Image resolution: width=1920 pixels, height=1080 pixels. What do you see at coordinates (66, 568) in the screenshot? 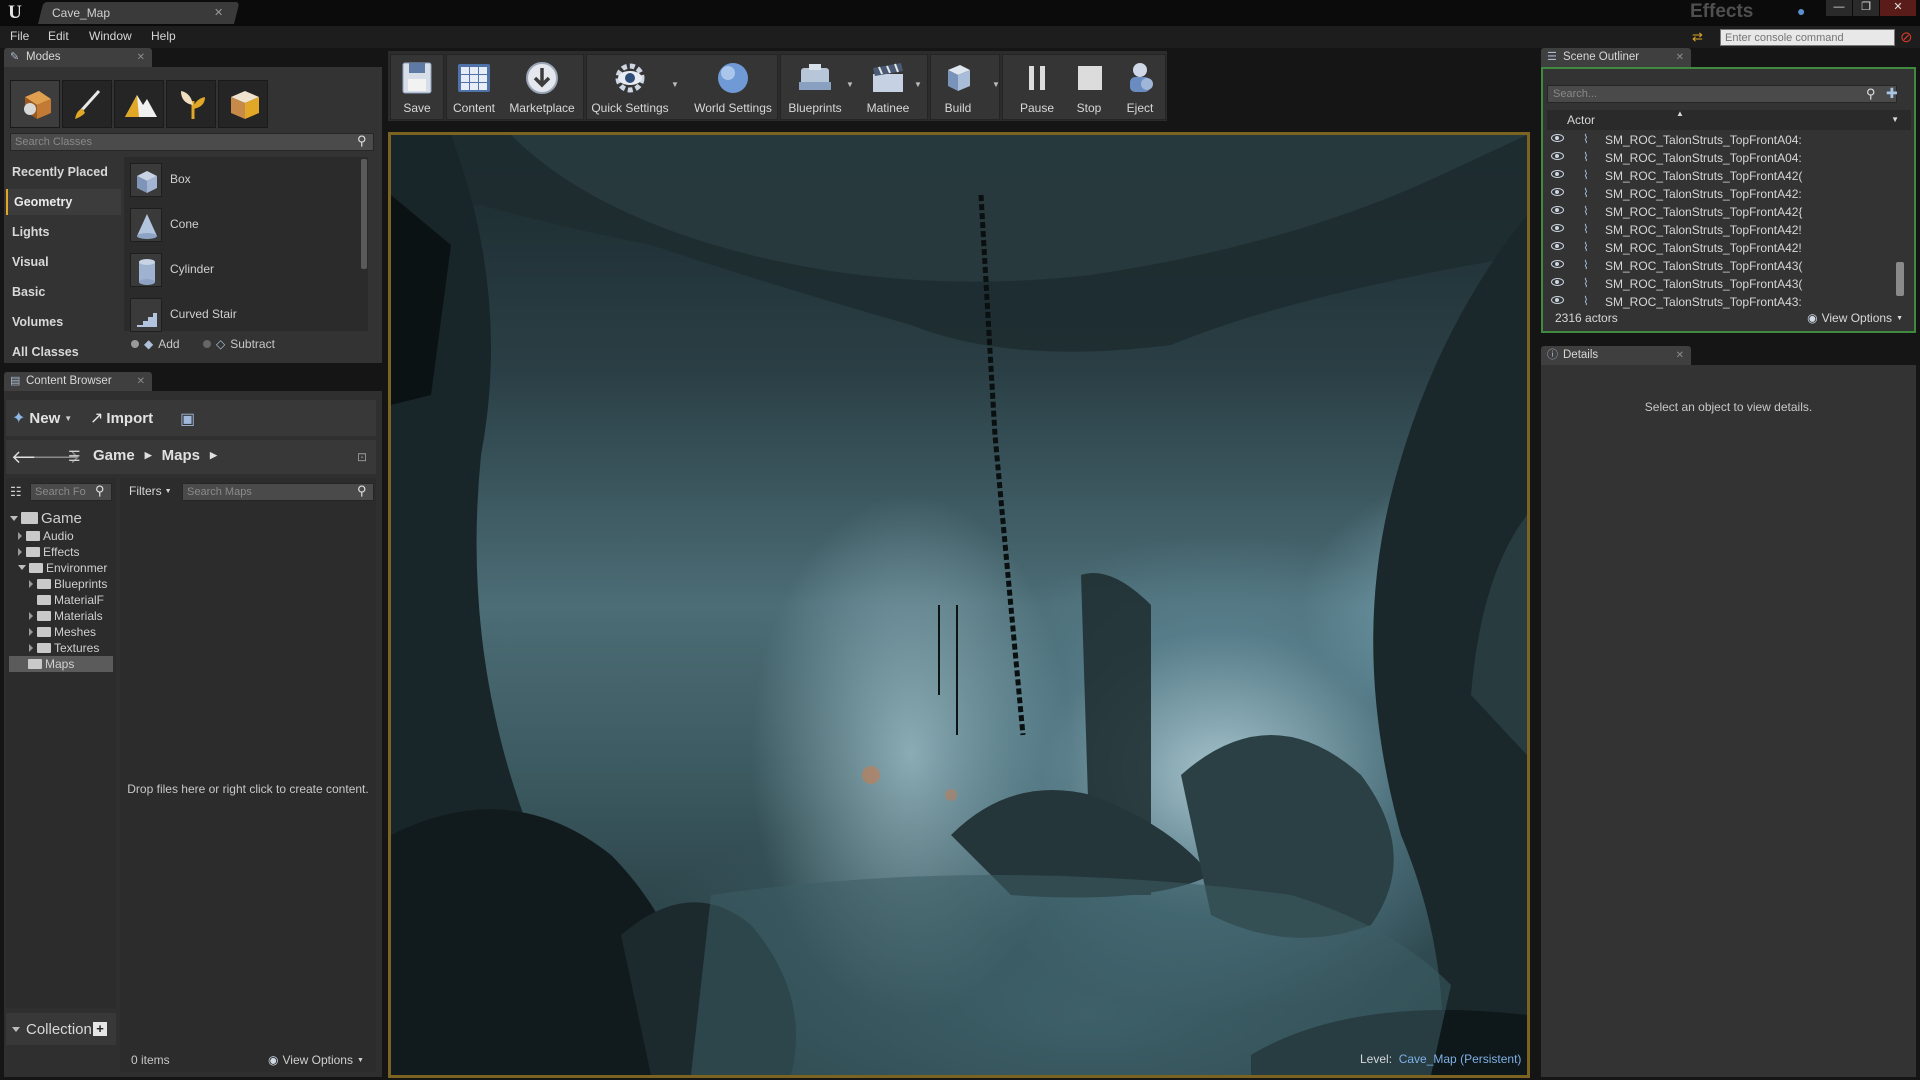
I see `tree-item-environment: Environmer` at bounding box center [66, 568].